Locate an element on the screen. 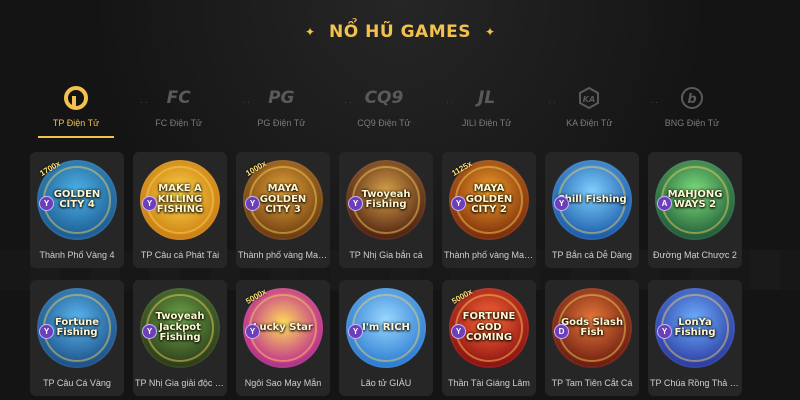 This screenshot has height=400, width=800. game-card: MAHJONG WAYS 2 A Đường Mạt Chược 2 is located at coordinates (695, 210).